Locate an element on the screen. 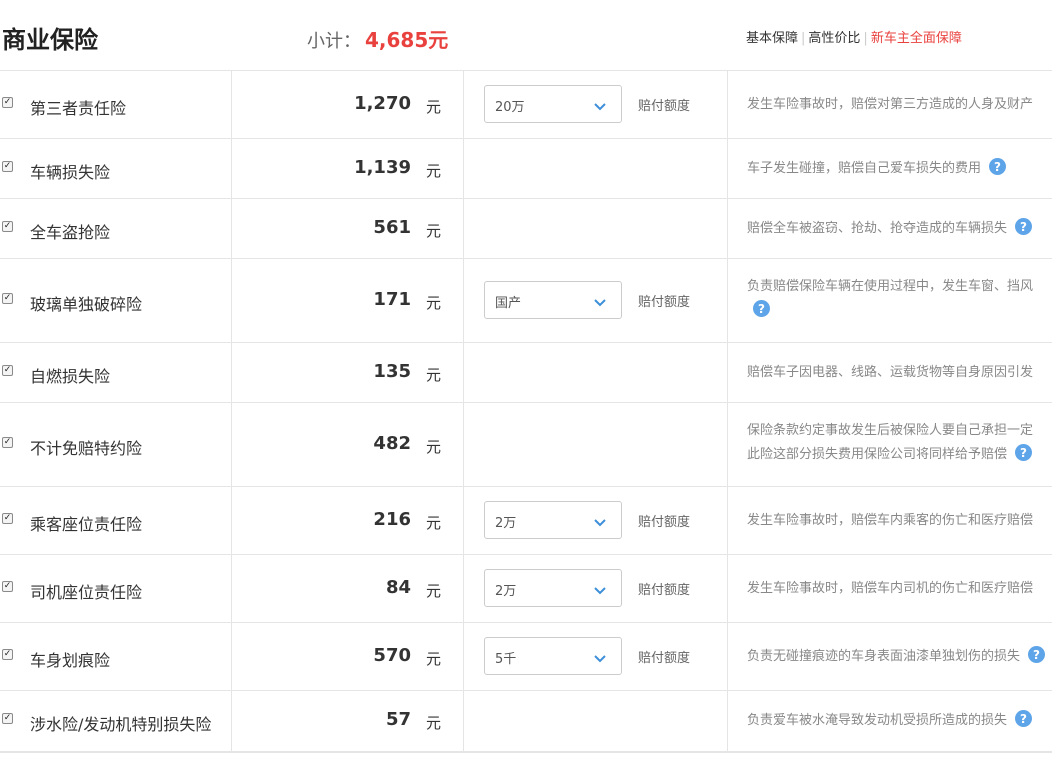 The width and height of the screenshot is (1052, 758). description-cell: 赔偿车子因电器、线路、运载货物等自身原因引发 is located at coordinates (890, 372).